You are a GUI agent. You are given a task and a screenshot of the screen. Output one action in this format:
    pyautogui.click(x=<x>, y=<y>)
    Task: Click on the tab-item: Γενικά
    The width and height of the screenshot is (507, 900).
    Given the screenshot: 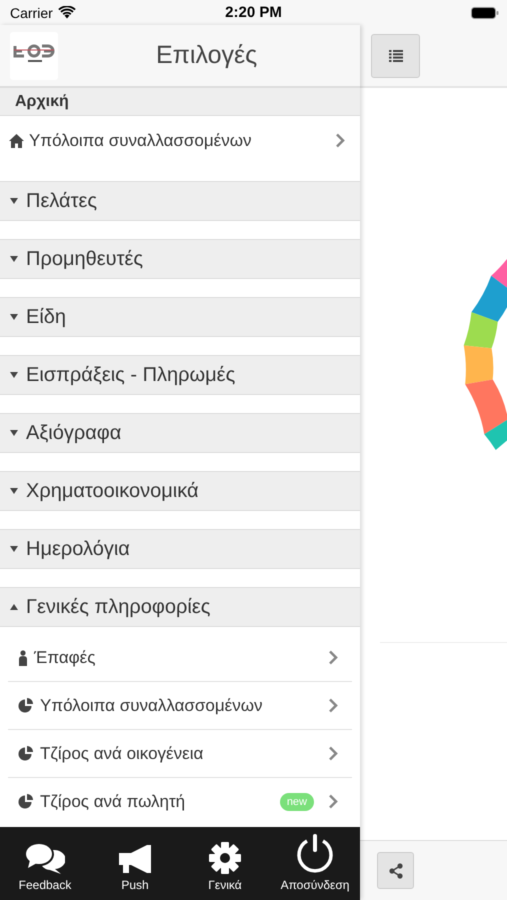 What is the action you would take?
    pyautogui.click(x=225, y=863)
    